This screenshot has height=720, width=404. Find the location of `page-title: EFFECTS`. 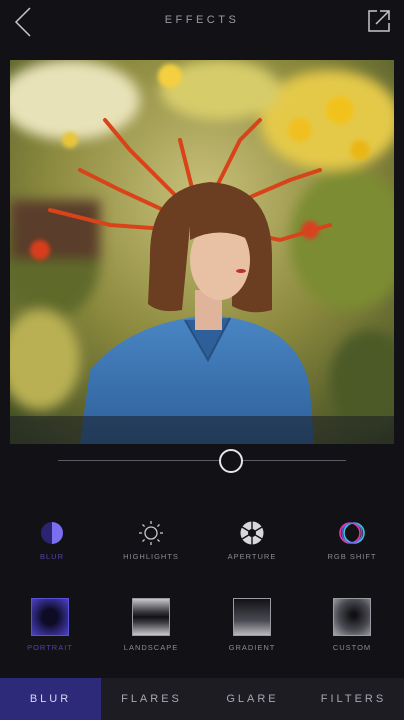

page-title: EFFECTS is located at coordinates (202, 20).